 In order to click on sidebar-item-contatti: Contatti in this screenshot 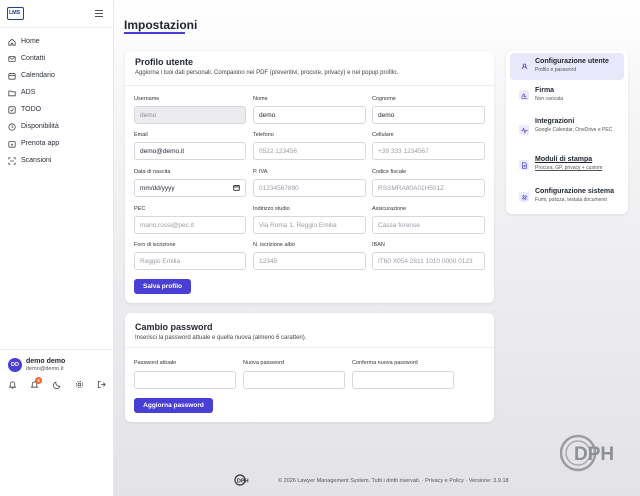, I will do `click(57, 58)`.